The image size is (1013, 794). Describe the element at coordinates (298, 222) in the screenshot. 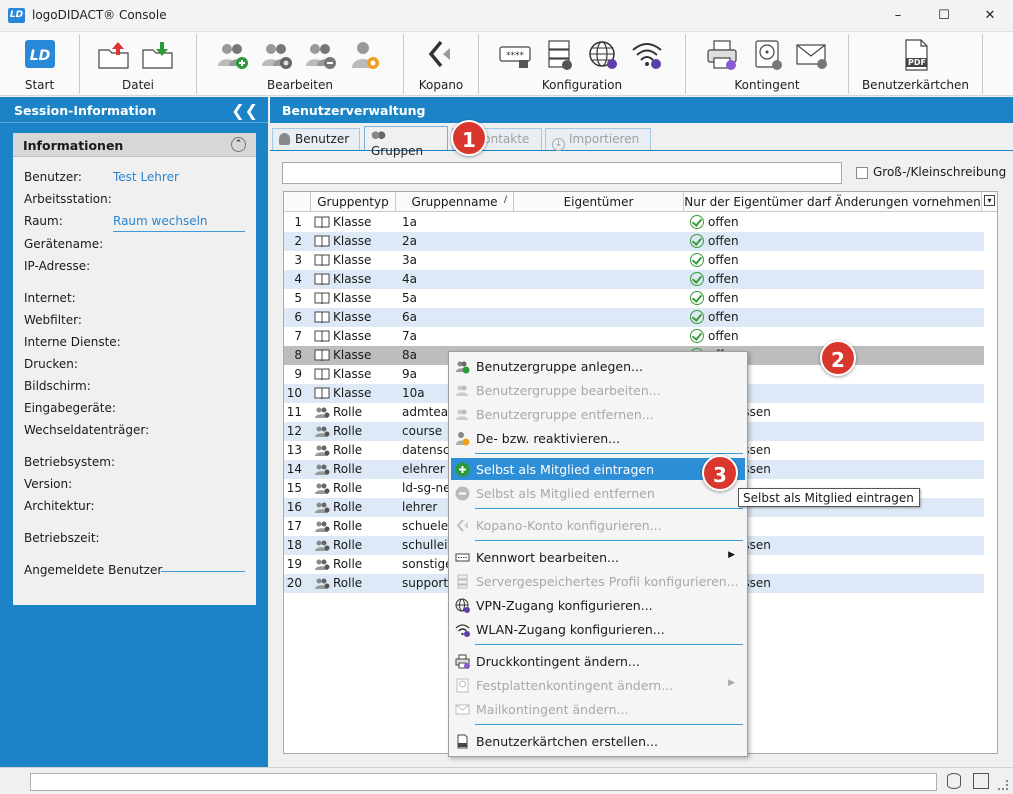

I see `row-number: 1` at that location.